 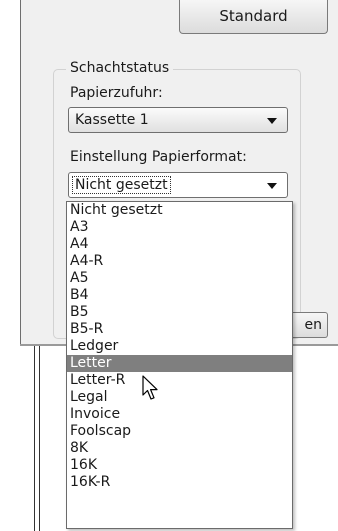 I want to click on paper-format-select: Nicht gesetzt, so click(x=178, y=185).